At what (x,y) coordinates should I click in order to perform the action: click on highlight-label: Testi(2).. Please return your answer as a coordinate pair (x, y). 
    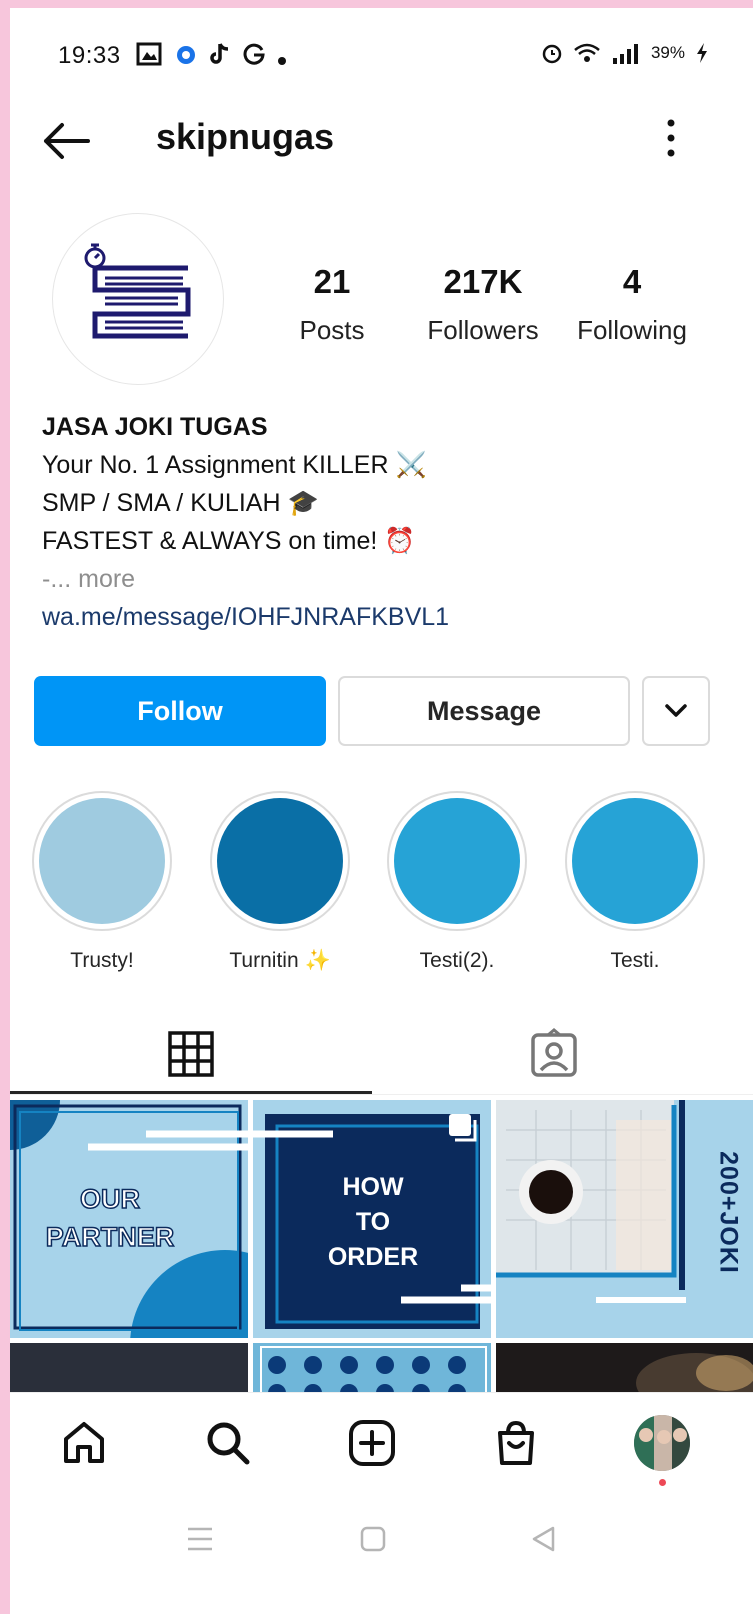
    Looking at the image, I should click on (457, 960).